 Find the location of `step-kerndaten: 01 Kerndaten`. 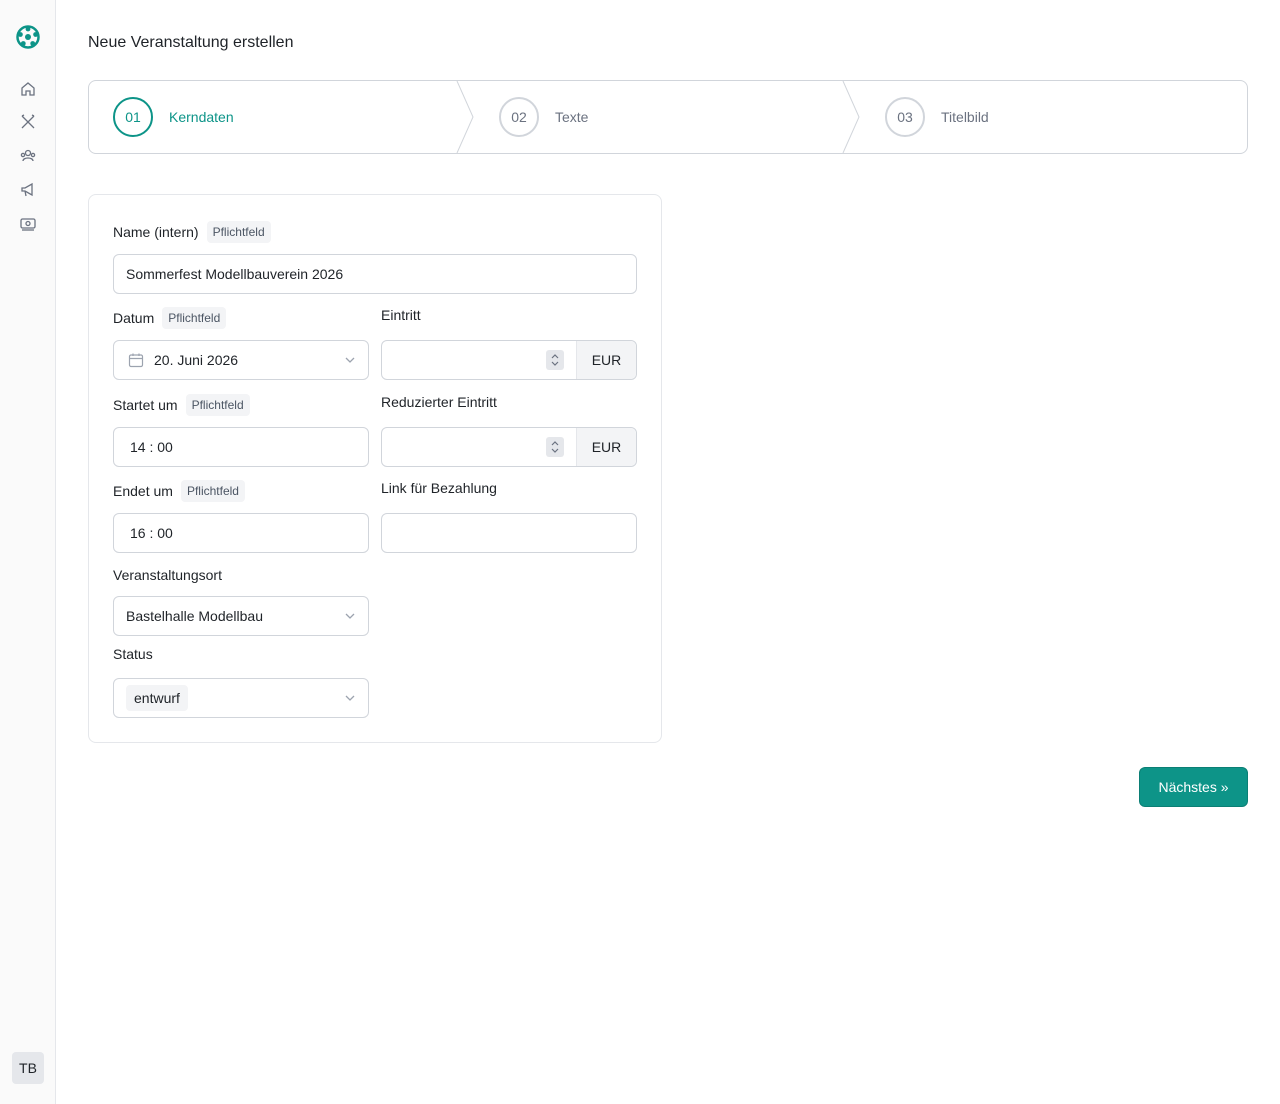

step-kerndaten: 01 Kerndaten is located at coordinates (173, 117).